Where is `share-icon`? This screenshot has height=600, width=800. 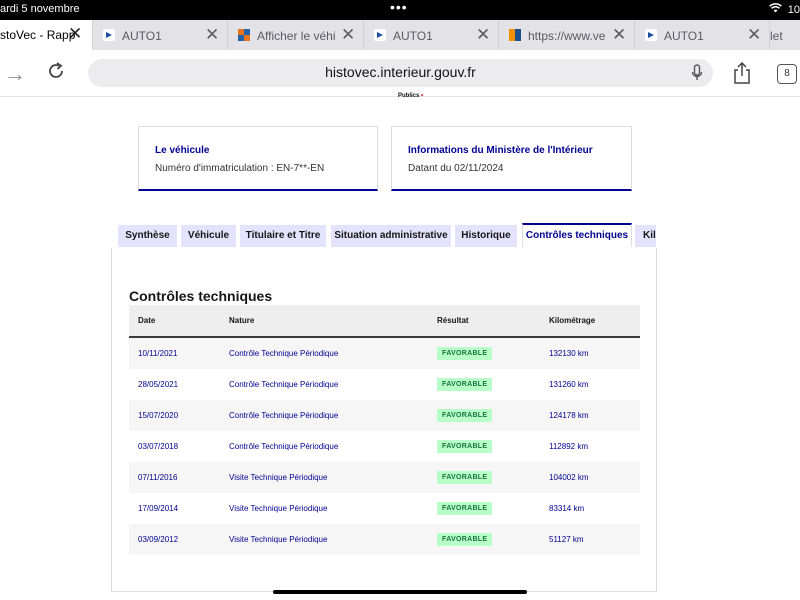
share-icon is located at coordinates (742, 72).